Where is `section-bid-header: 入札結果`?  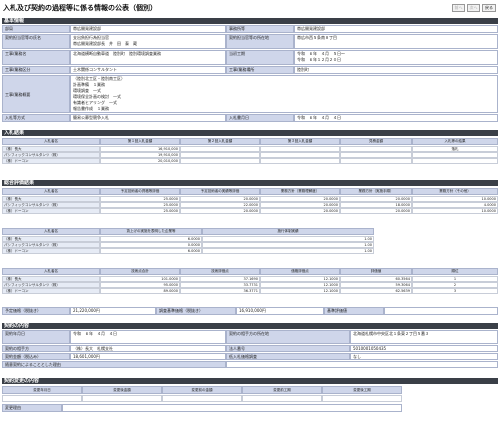 section-bid-header: 入札結果 is located at coordinates (250, 133).